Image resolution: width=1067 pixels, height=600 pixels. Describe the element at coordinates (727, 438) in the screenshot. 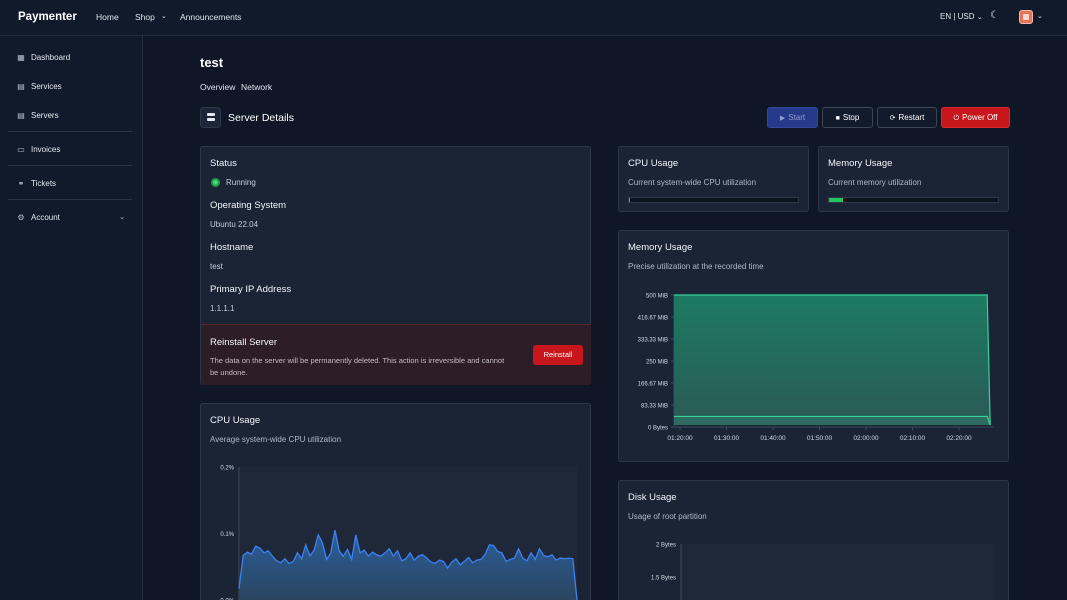

I see `x-tick-label: 01:30:00` at that location.